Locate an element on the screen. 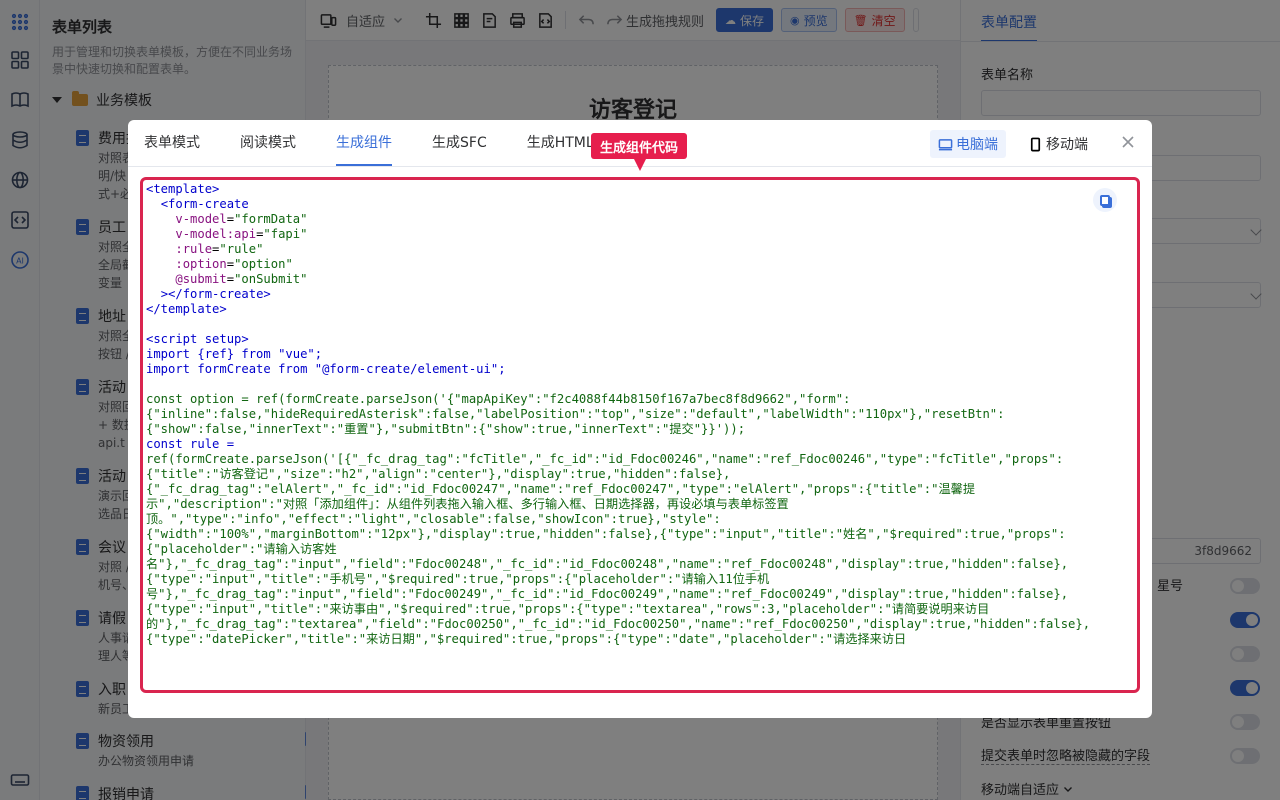  code-line: const rule = is located at coordinates (190, 444).